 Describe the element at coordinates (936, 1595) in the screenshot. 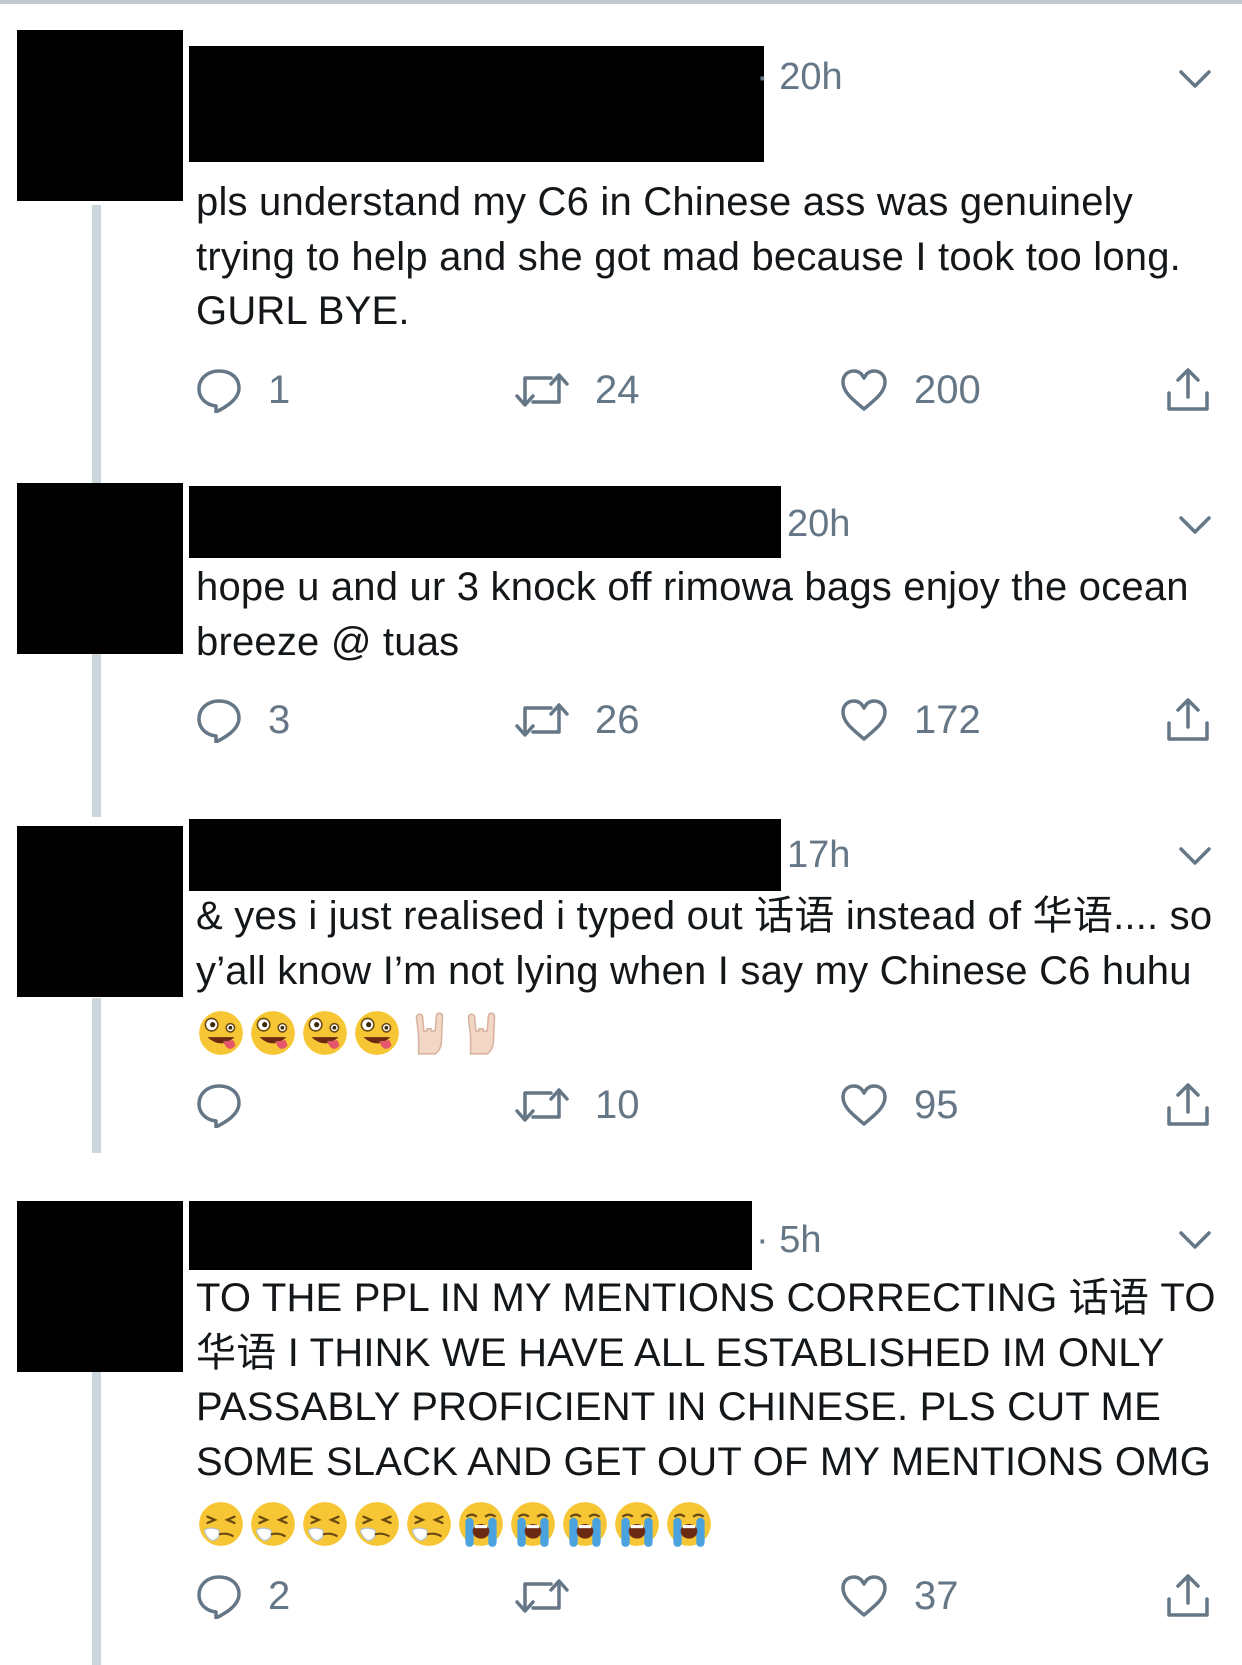

I see `like-count: 37` at that location.